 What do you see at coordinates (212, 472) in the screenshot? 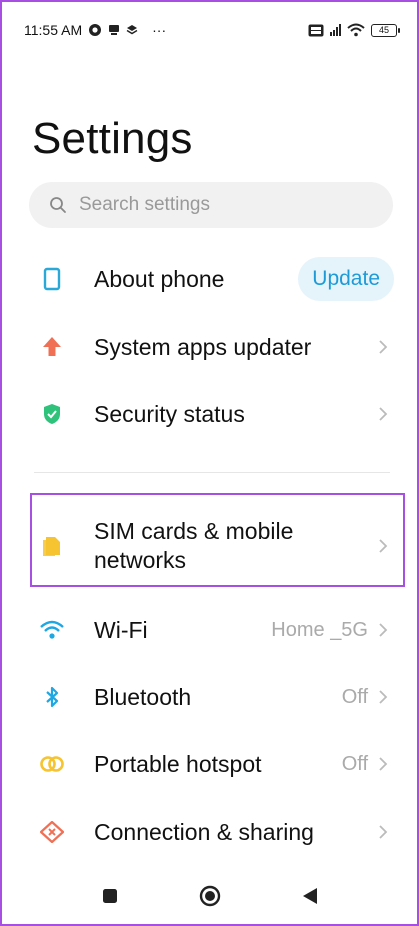
I see `section-divider` at bounding box center [212, 472].